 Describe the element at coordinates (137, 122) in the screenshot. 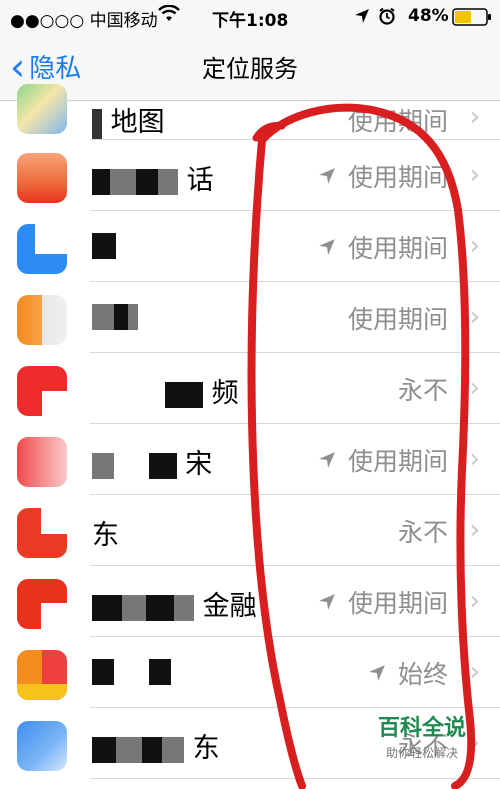

I see `app-name: 地图` at that location.